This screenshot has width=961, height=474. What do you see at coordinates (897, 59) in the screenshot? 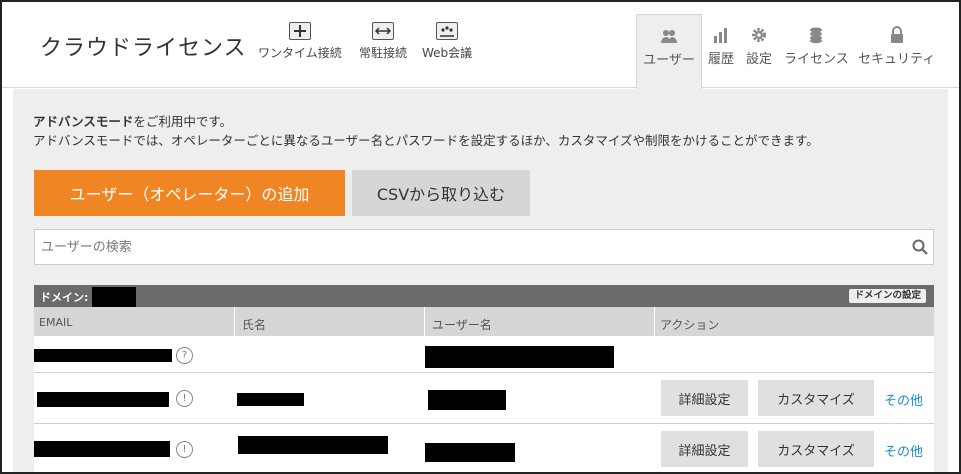
I see `nav-security-label: セキュリティ` at bounding box center [897, 59].